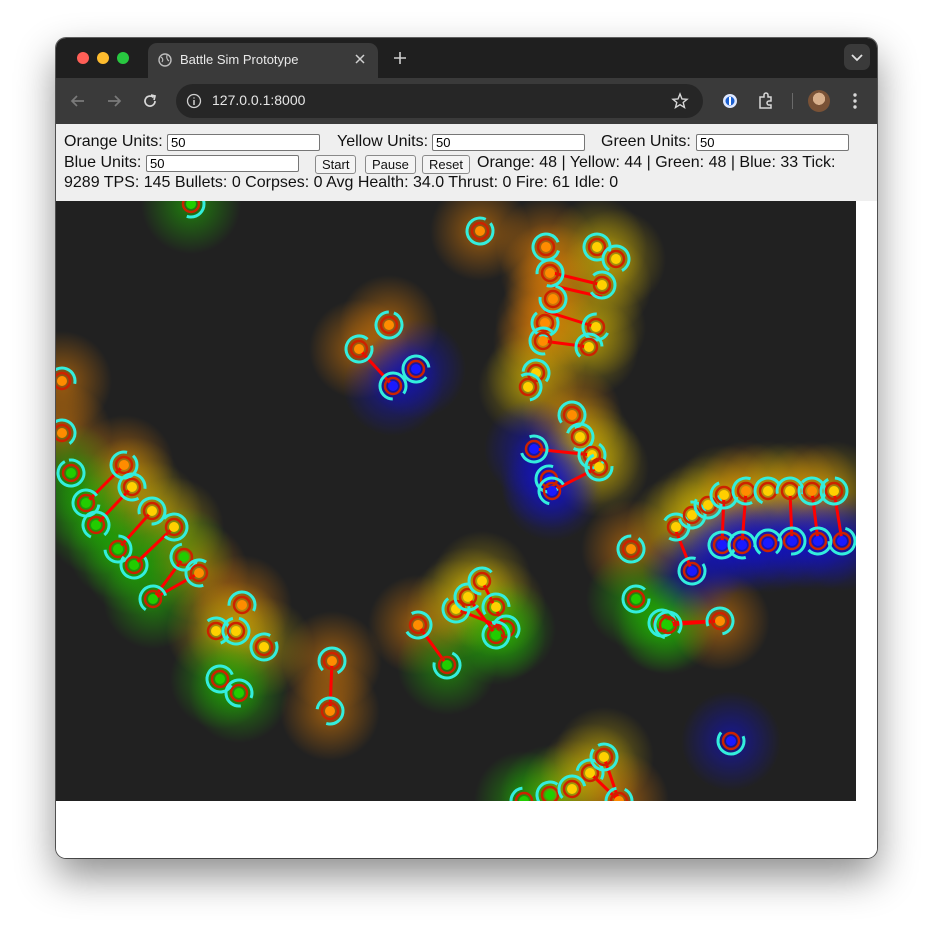 The height and width of the screenshot is (933, 933). What do you see at coordinates (165, 60) in the screenshot?
I see `globe-icon` at bounding box center [165, 60].